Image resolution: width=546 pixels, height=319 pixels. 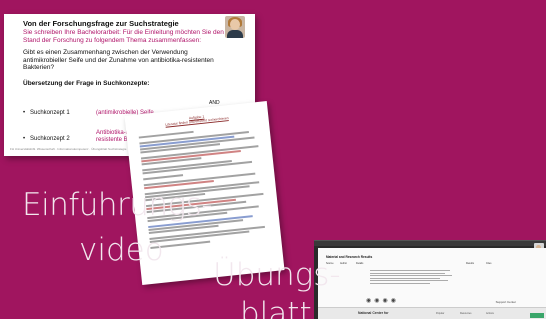 What do you see at coordinates (50, 139) in the screenshot?
I see `concept2-label: Suchkonzept 2` at bounding box center [50, 139].